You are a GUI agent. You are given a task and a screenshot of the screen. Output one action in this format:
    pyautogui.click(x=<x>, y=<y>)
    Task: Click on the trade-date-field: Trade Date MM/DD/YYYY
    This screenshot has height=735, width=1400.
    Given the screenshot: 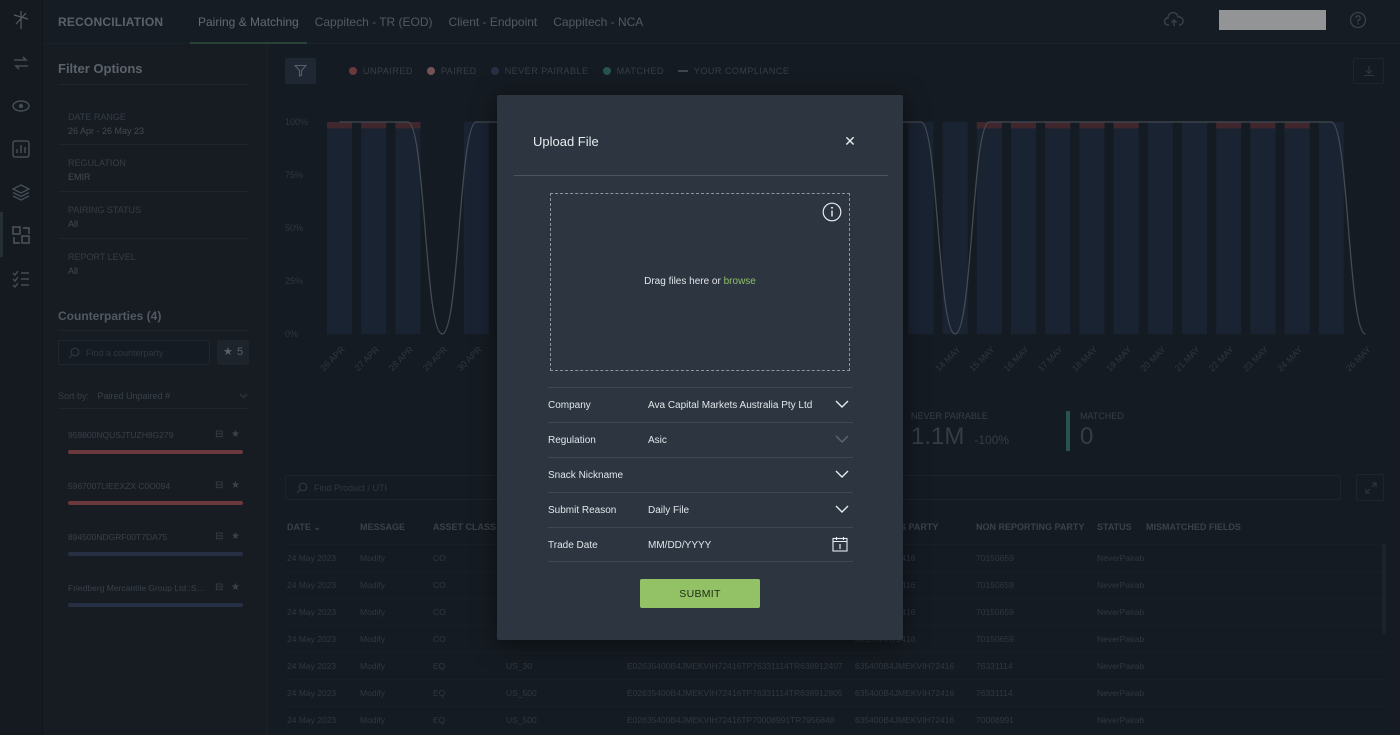 What is the action you would take?
    pyautogui.click(x=700, y=544)
    